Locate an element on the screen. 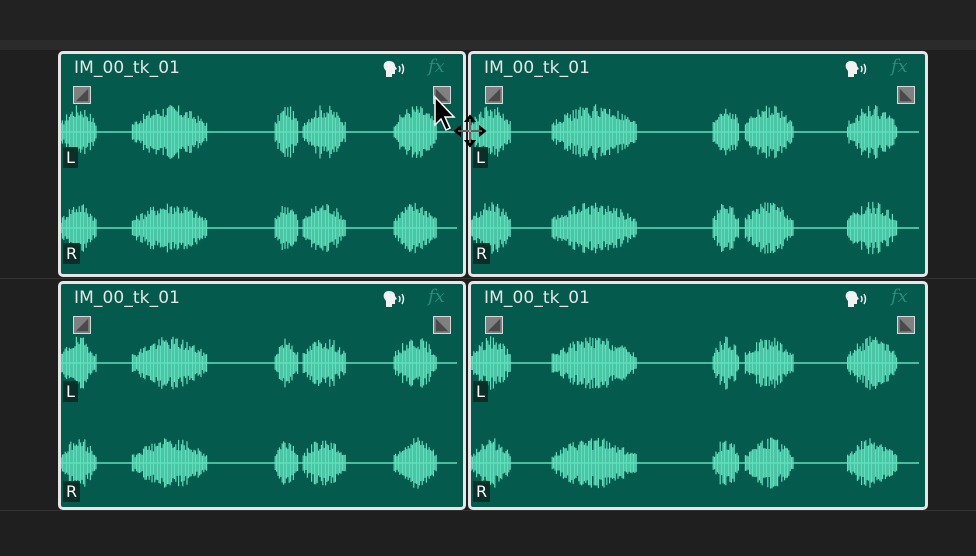 This screenshot has height=556, width=976. move-cursor-icon is located at coordinates (460, 121).